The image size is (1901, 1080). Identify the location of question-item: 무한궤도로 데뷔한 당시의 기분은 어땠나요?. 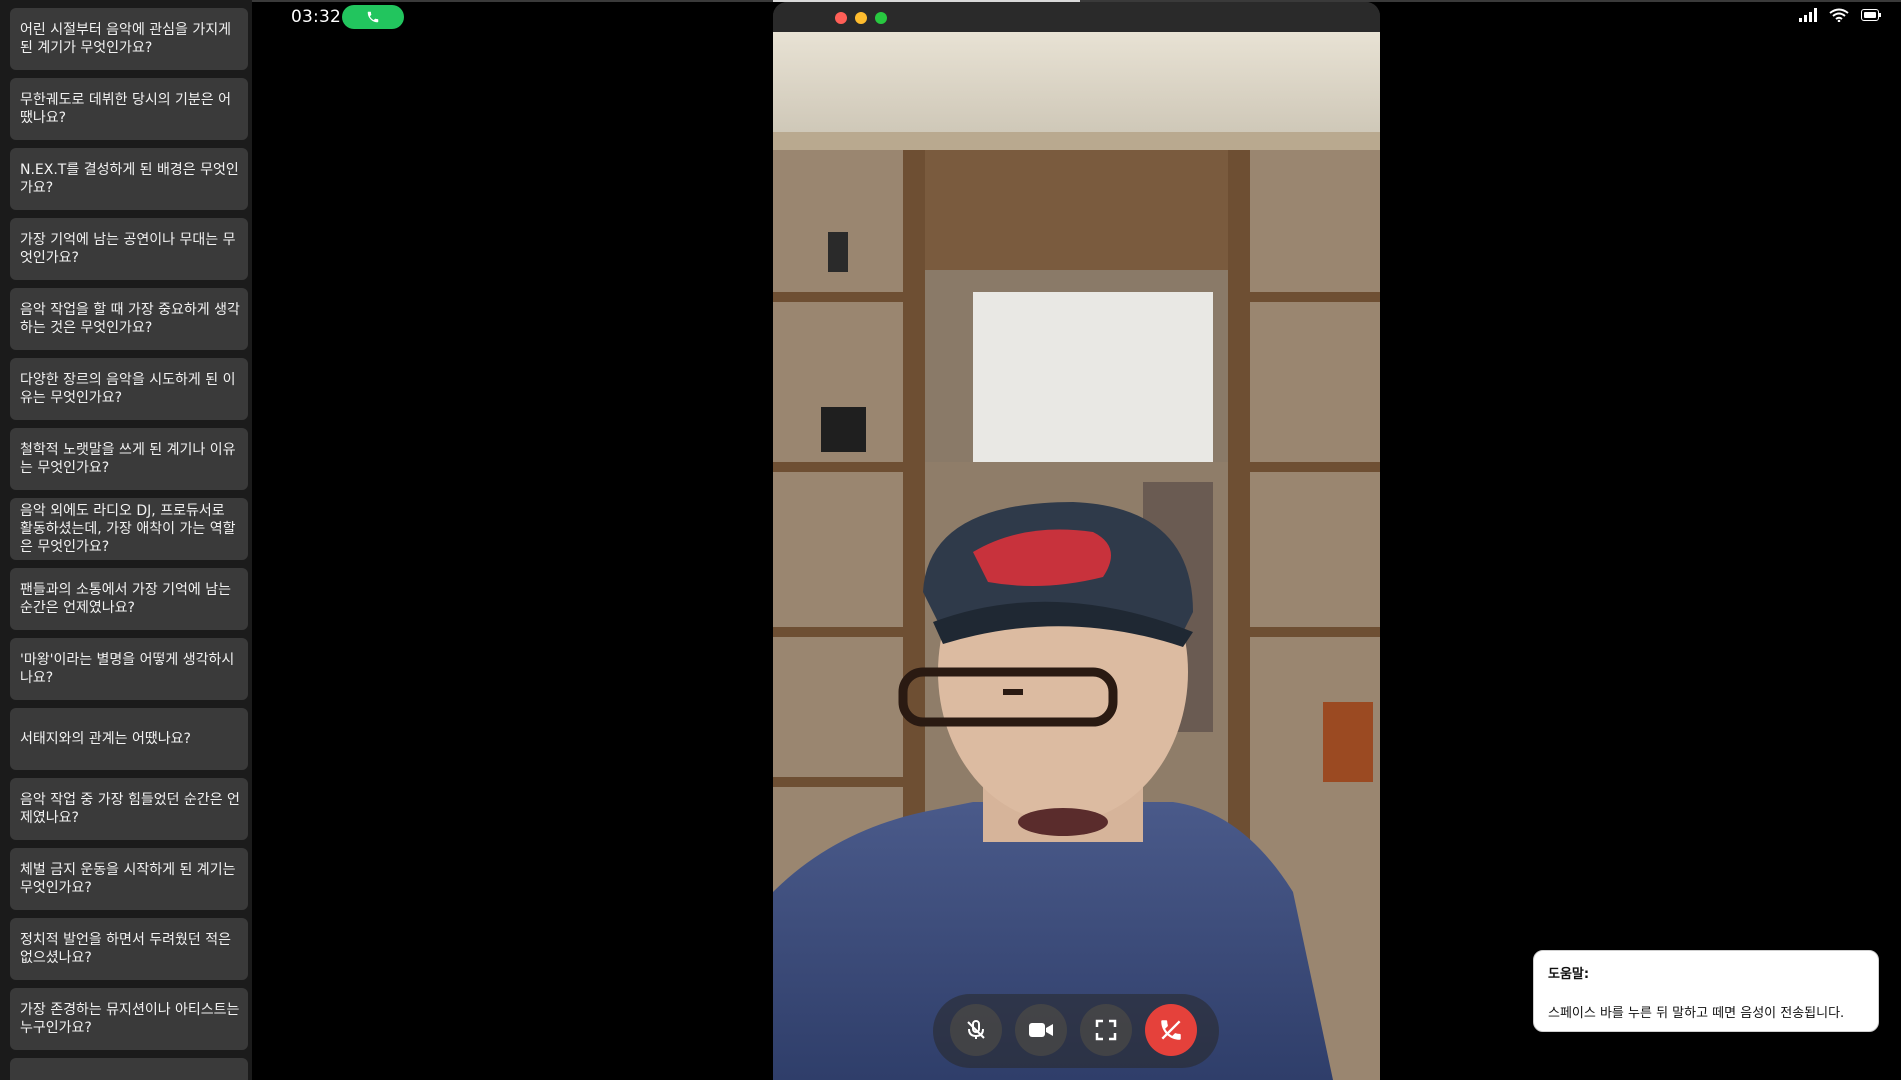
(129, 109).